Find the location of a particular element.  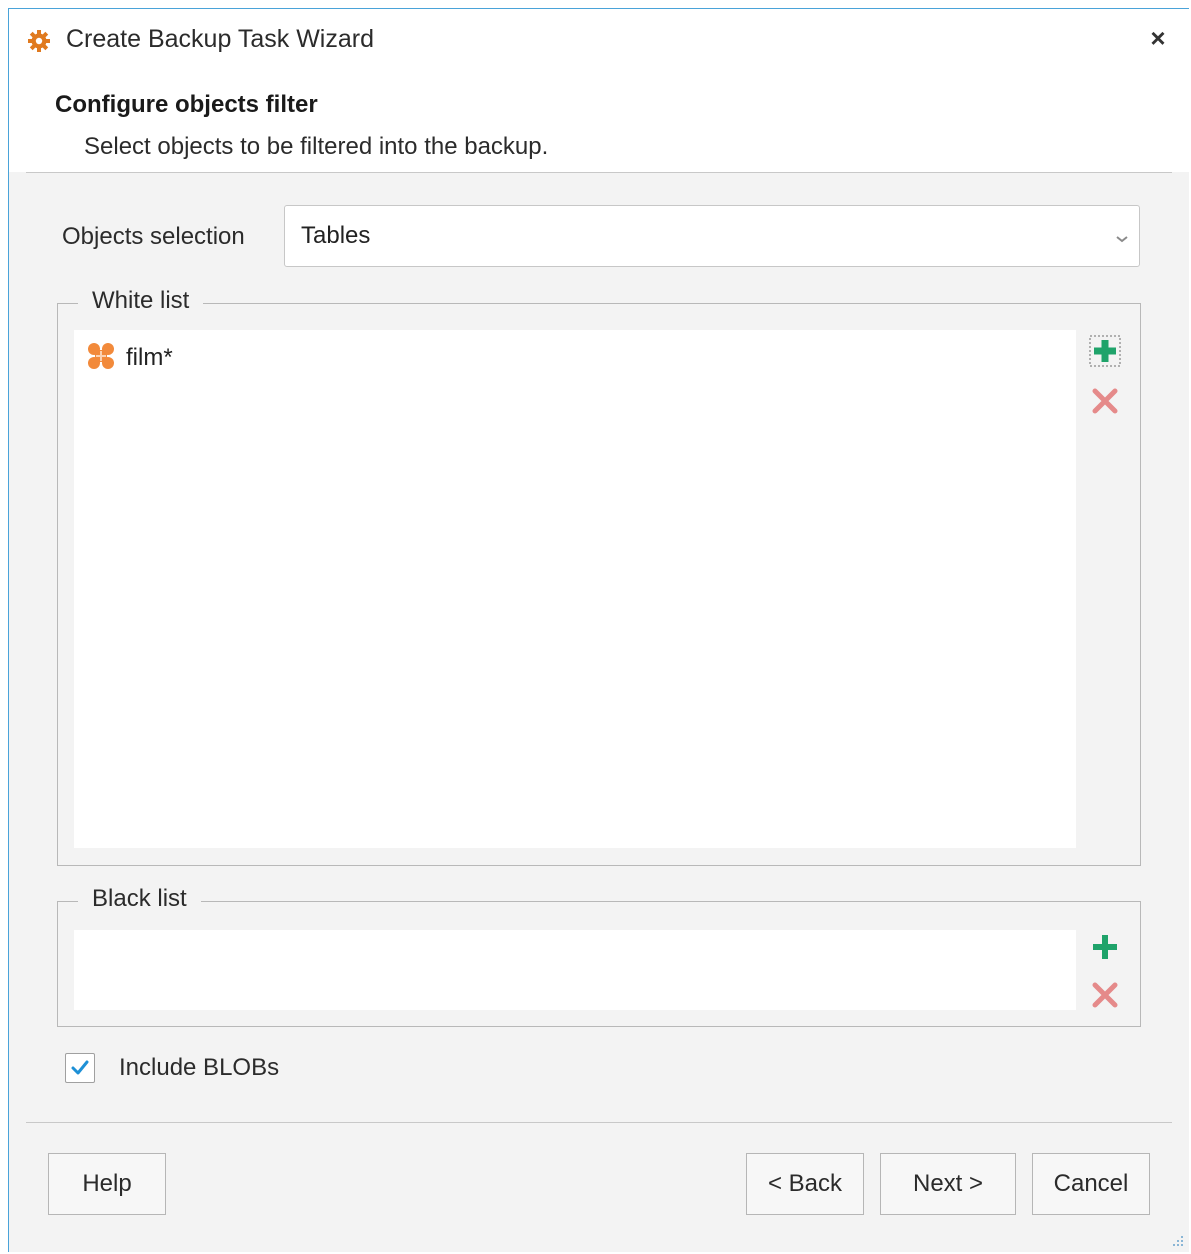

list-item-label: film* is located at coordinates (149, 357).